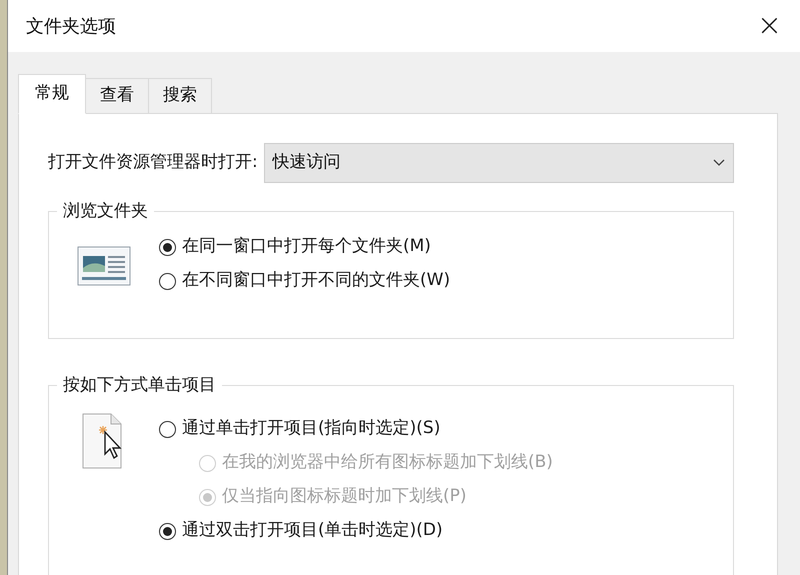 Image resolution: width=800 pixels, height=575 pixels. Describe the element at coordinates (104, 266) in the screenshot. I see `window-icon` at that location.